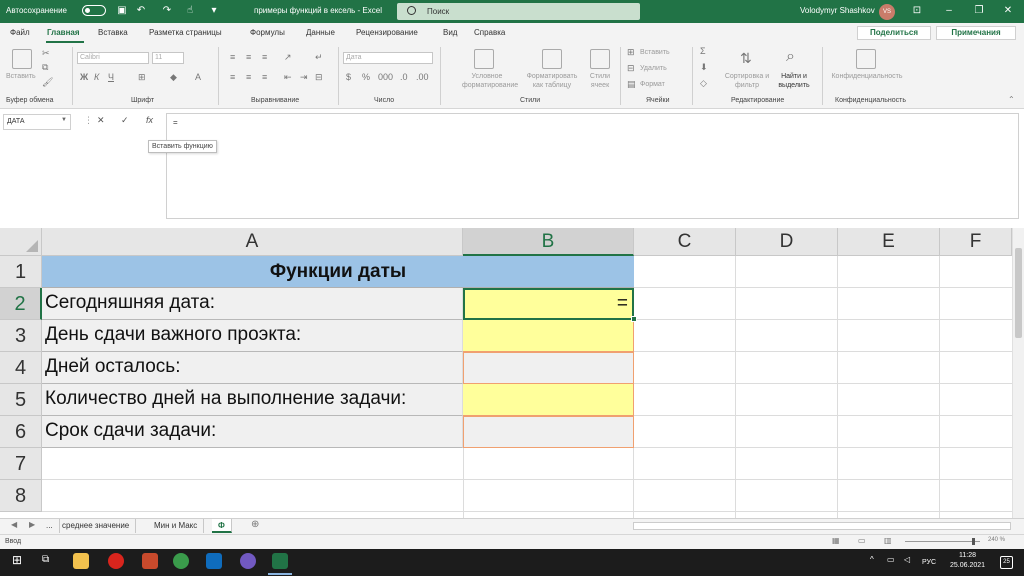 The image size is (1024, 576). I want to click on collapse-ribbon-icon: ⌃, so click(1011, 99).